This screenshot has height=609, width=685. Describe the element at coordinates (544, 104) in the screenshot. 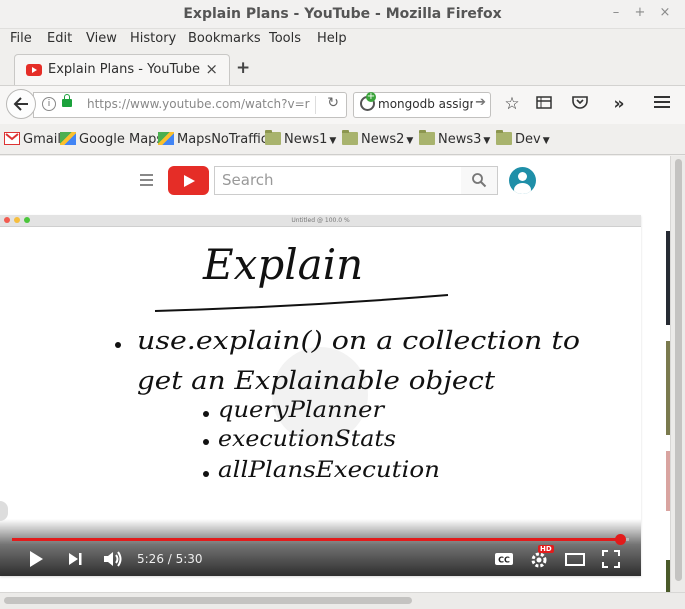

I see `library-icon` at that location.